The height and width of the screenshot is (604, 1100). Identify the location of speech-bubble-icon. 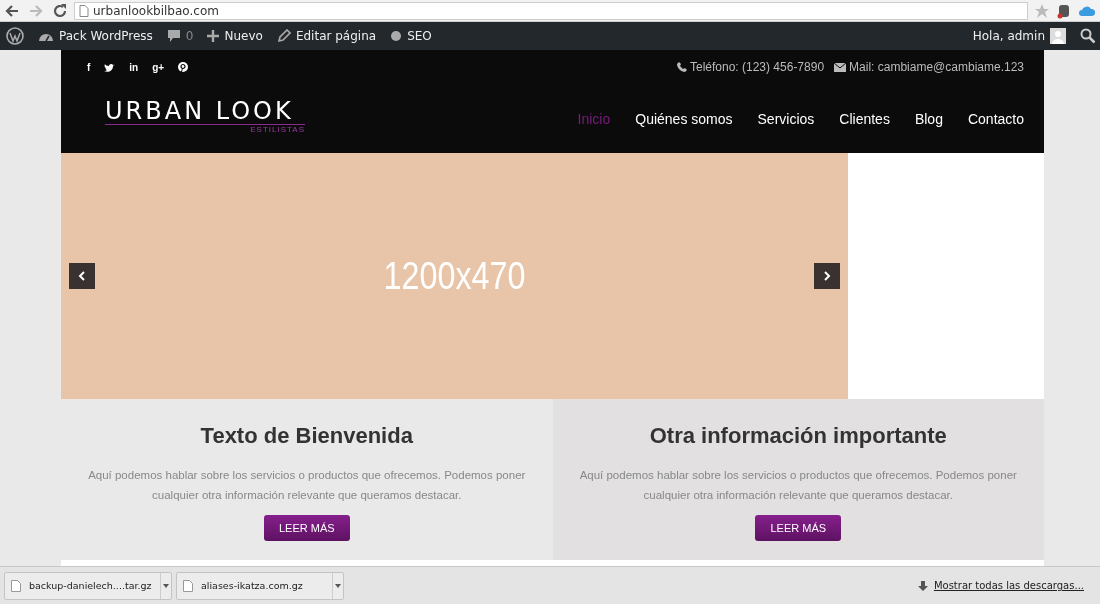
(173, 36).